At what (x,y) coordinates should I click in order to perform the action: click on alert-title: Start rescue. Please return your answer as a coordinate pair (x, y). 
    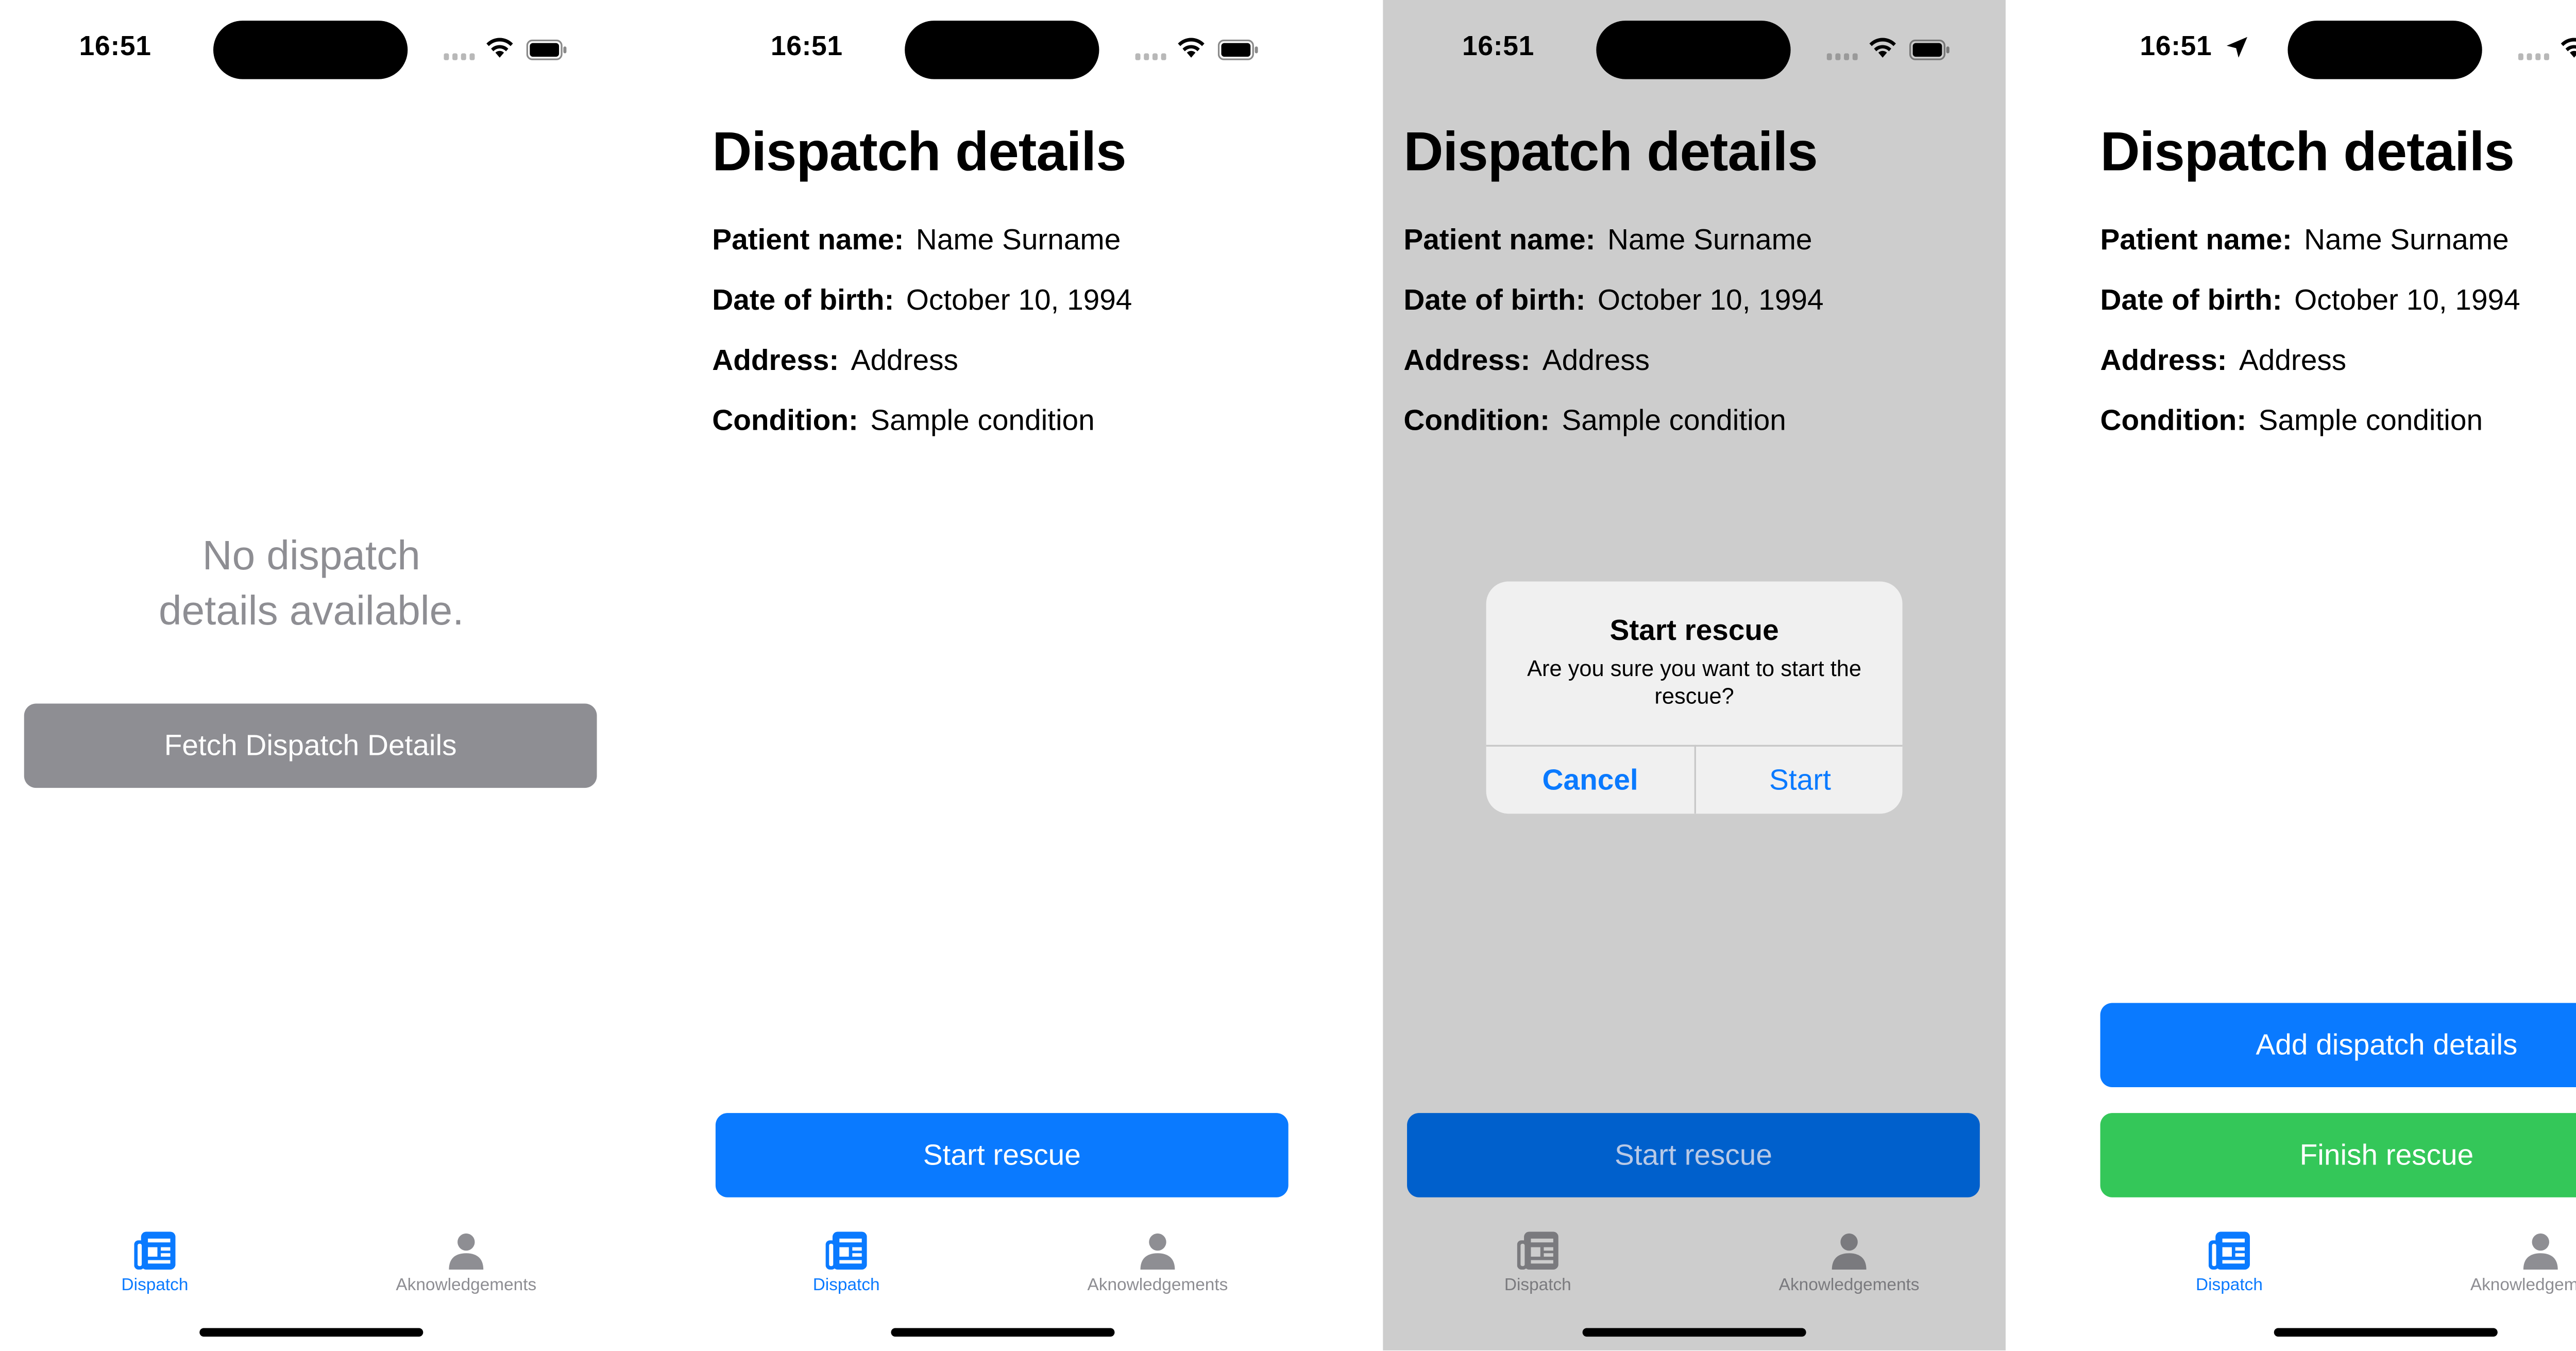
    Looking at the image, I should click on (1694, 630).